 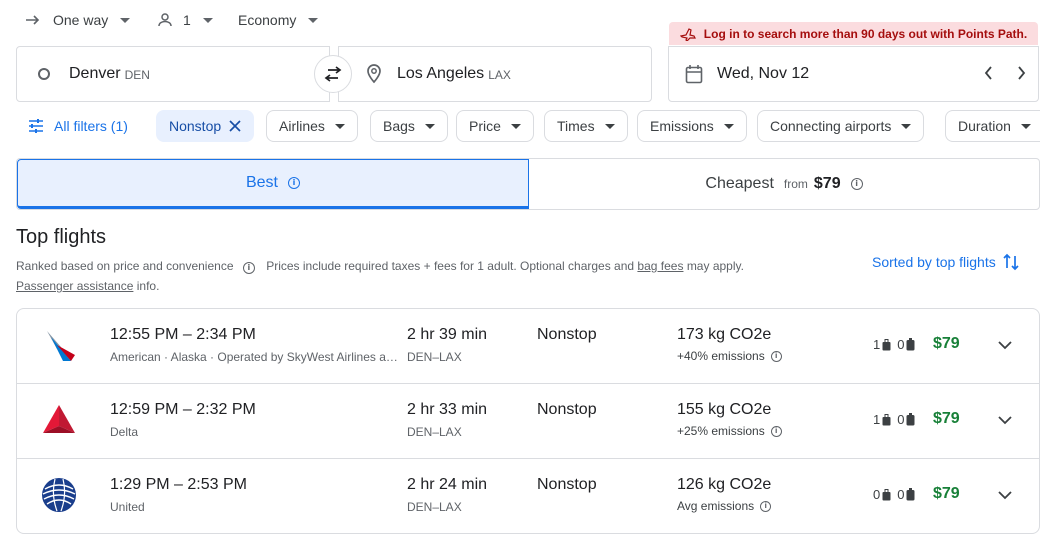 What do you see at coordinates (716, 506) in the screenshot?
I see `emissions-label: Avg emissions` at bounding box center [716, 506].